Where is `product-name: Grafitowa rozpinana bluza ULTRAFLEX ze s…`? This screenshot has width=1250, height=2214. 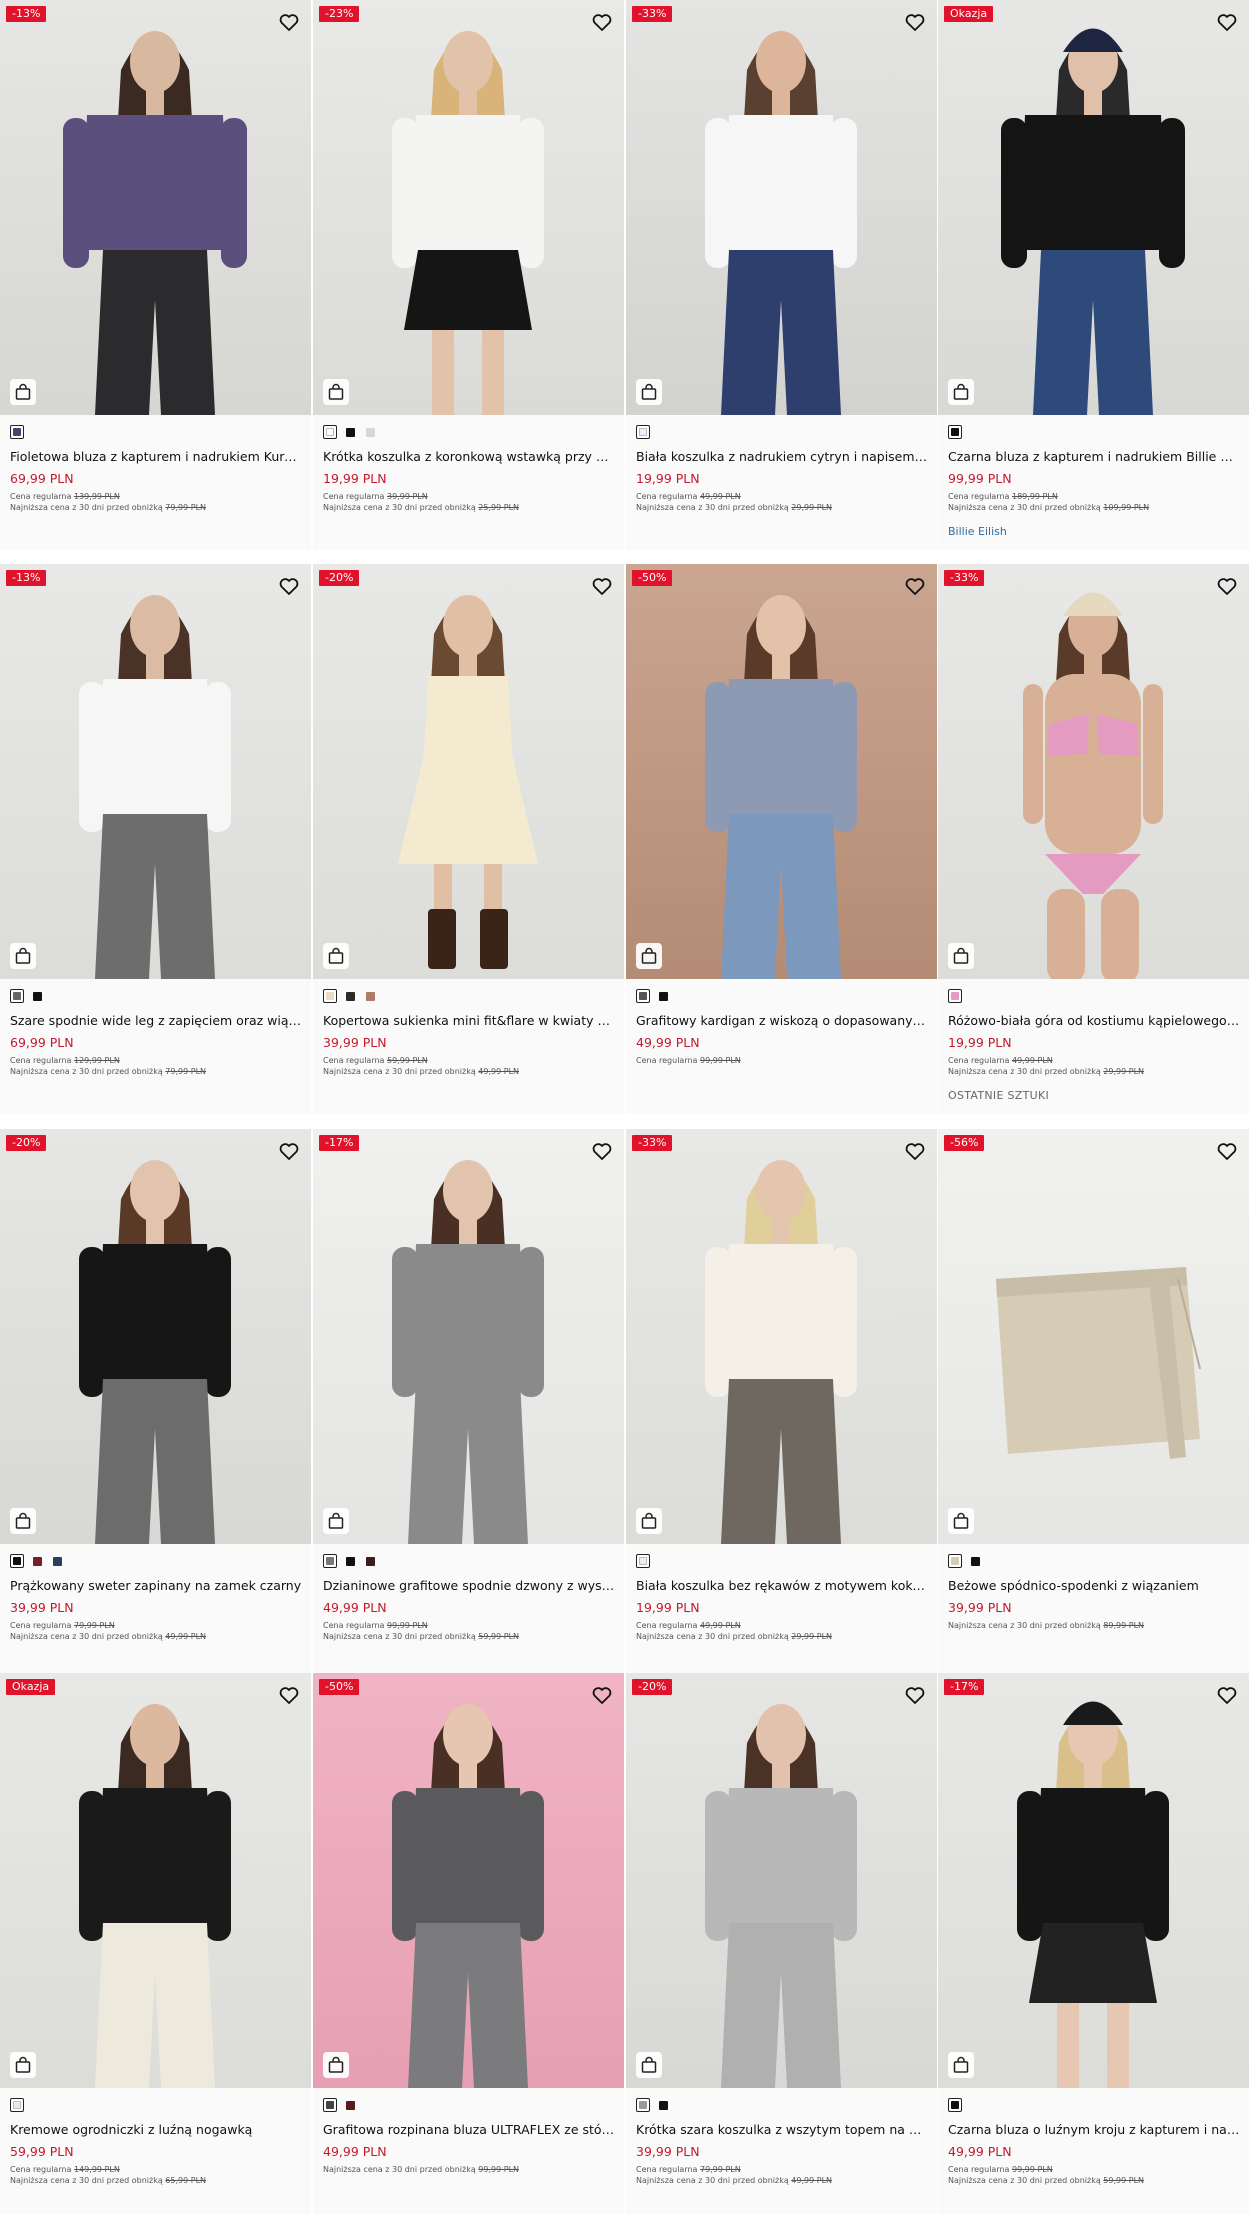 product-name: Grafitowa rozpinana bluza ULTRAFLEX ze s… is located at coordinates (469, 2130).